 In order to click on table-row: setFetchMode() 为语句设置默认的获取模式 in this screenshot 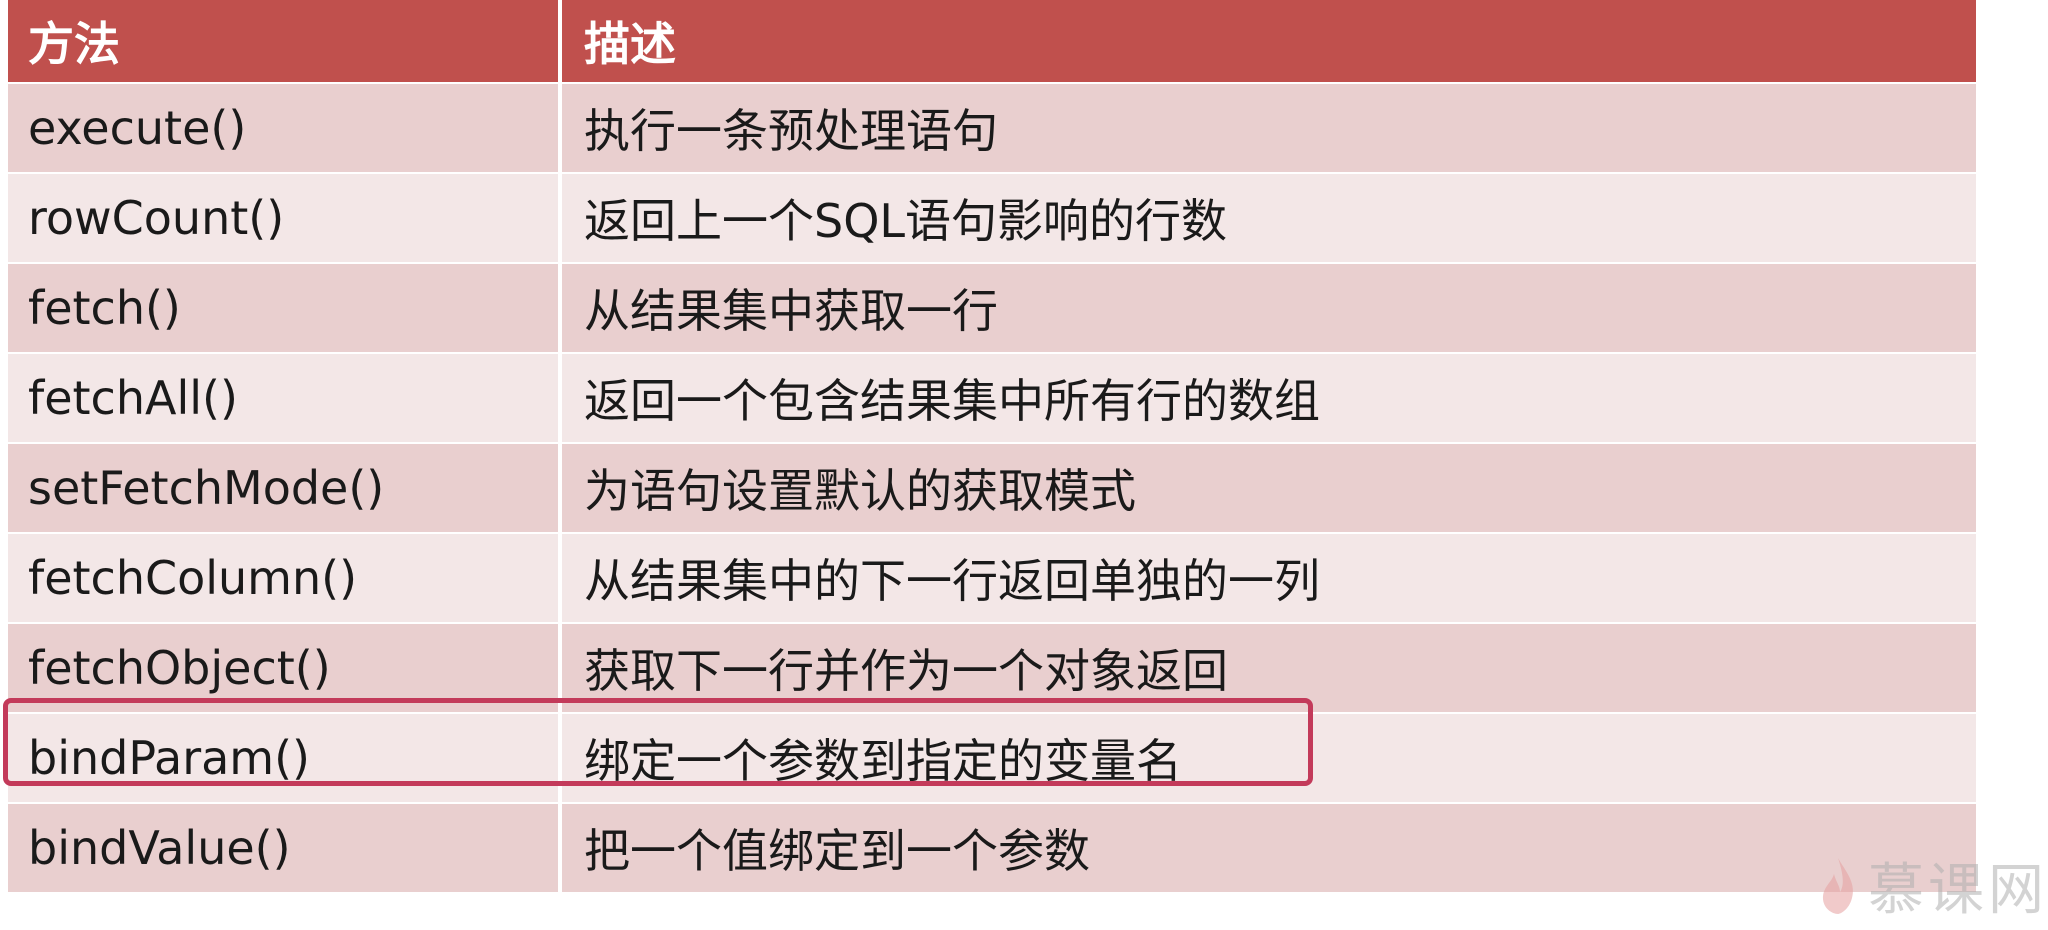, I will do `click(992, 488)`.